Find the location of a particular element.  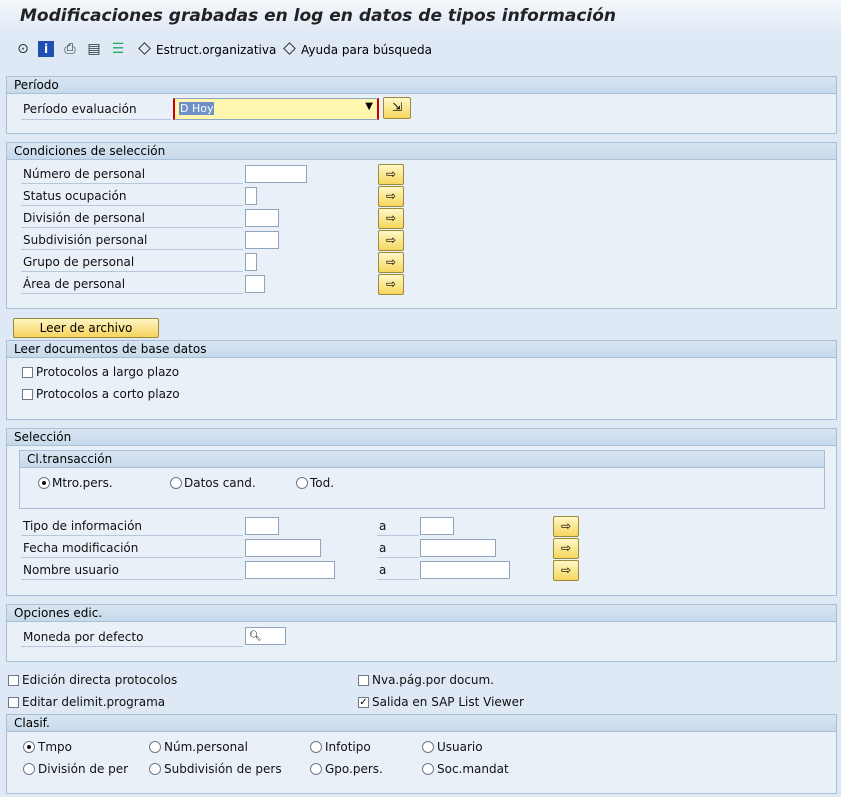

gpo-pers-label: Gpo.pers. is located at coordinates (354, 769).